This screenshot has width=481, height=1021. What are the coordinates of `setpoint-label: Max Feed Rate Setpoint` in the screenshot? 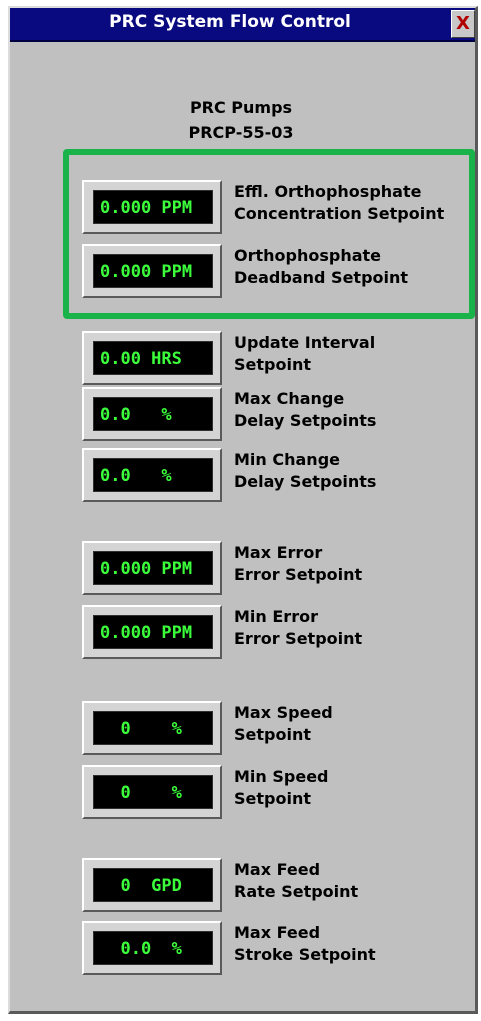 It's located at (296, 880).